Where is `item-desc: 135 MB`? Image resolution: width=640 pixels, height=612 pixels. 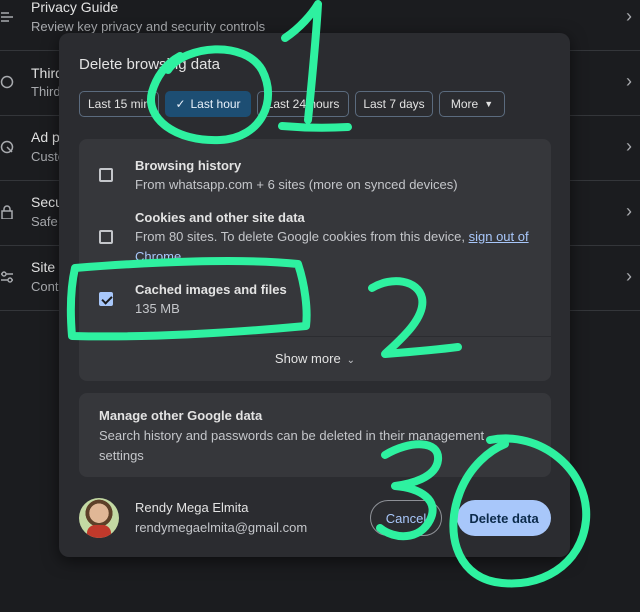
item-desc: 135 MB is located at coordinates (157, 308).